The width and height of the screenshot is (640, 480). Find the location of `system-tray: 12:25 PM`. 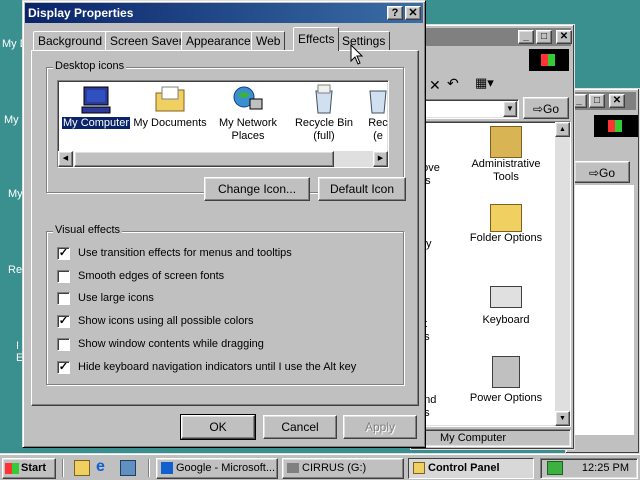

system-tray: 12:25 PM is located at coordinates (589, 468).